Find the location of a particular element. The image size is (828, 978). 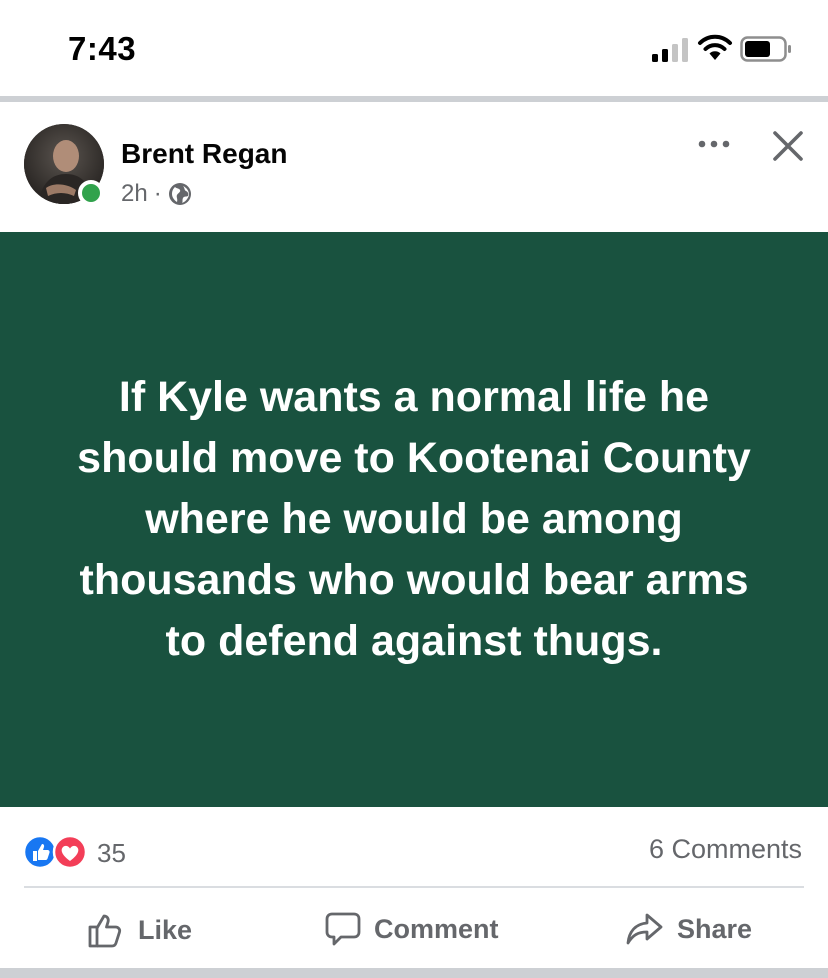

comment-button: Comment is located at coordinates (411, 929).